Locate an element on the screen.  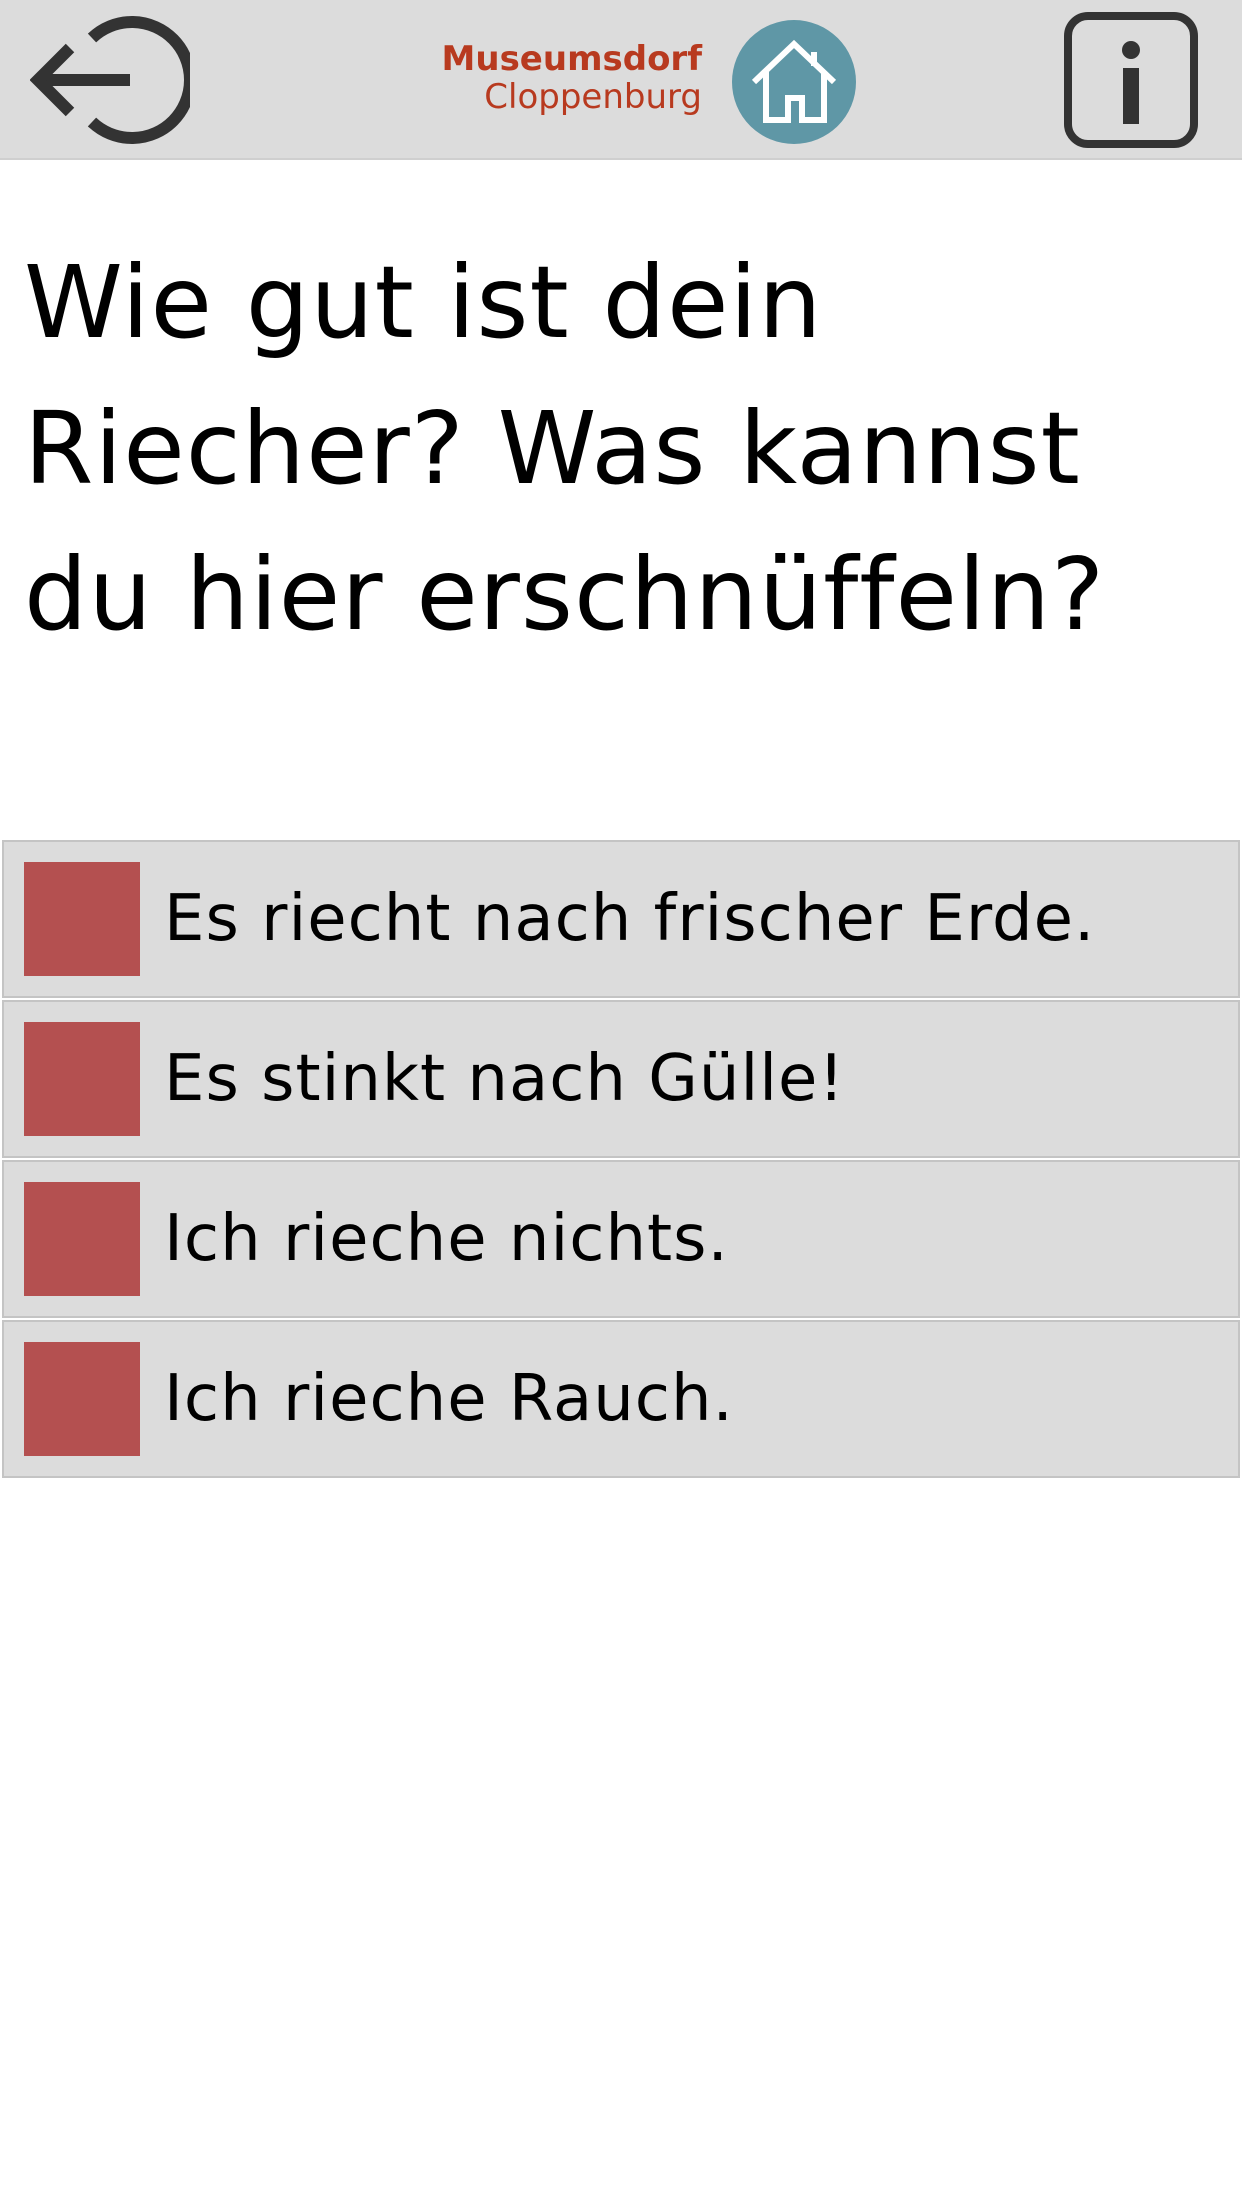
logo-line-2: Cloppenburg is located at coordinates (593, 97).